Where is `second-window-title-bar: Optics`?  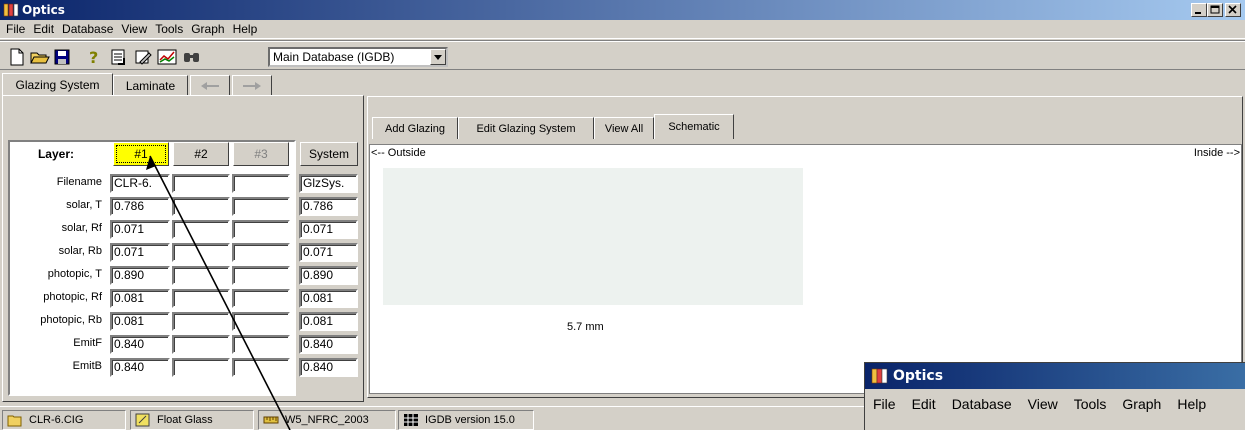
second-window-title-bar: Optics is located at coordinates (1055, 376).